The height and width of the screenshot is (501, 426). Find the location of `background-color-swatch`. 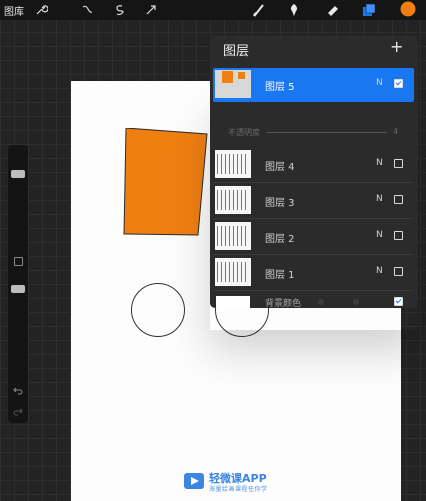

background-color-swatch is located at coordinates (233, 302).